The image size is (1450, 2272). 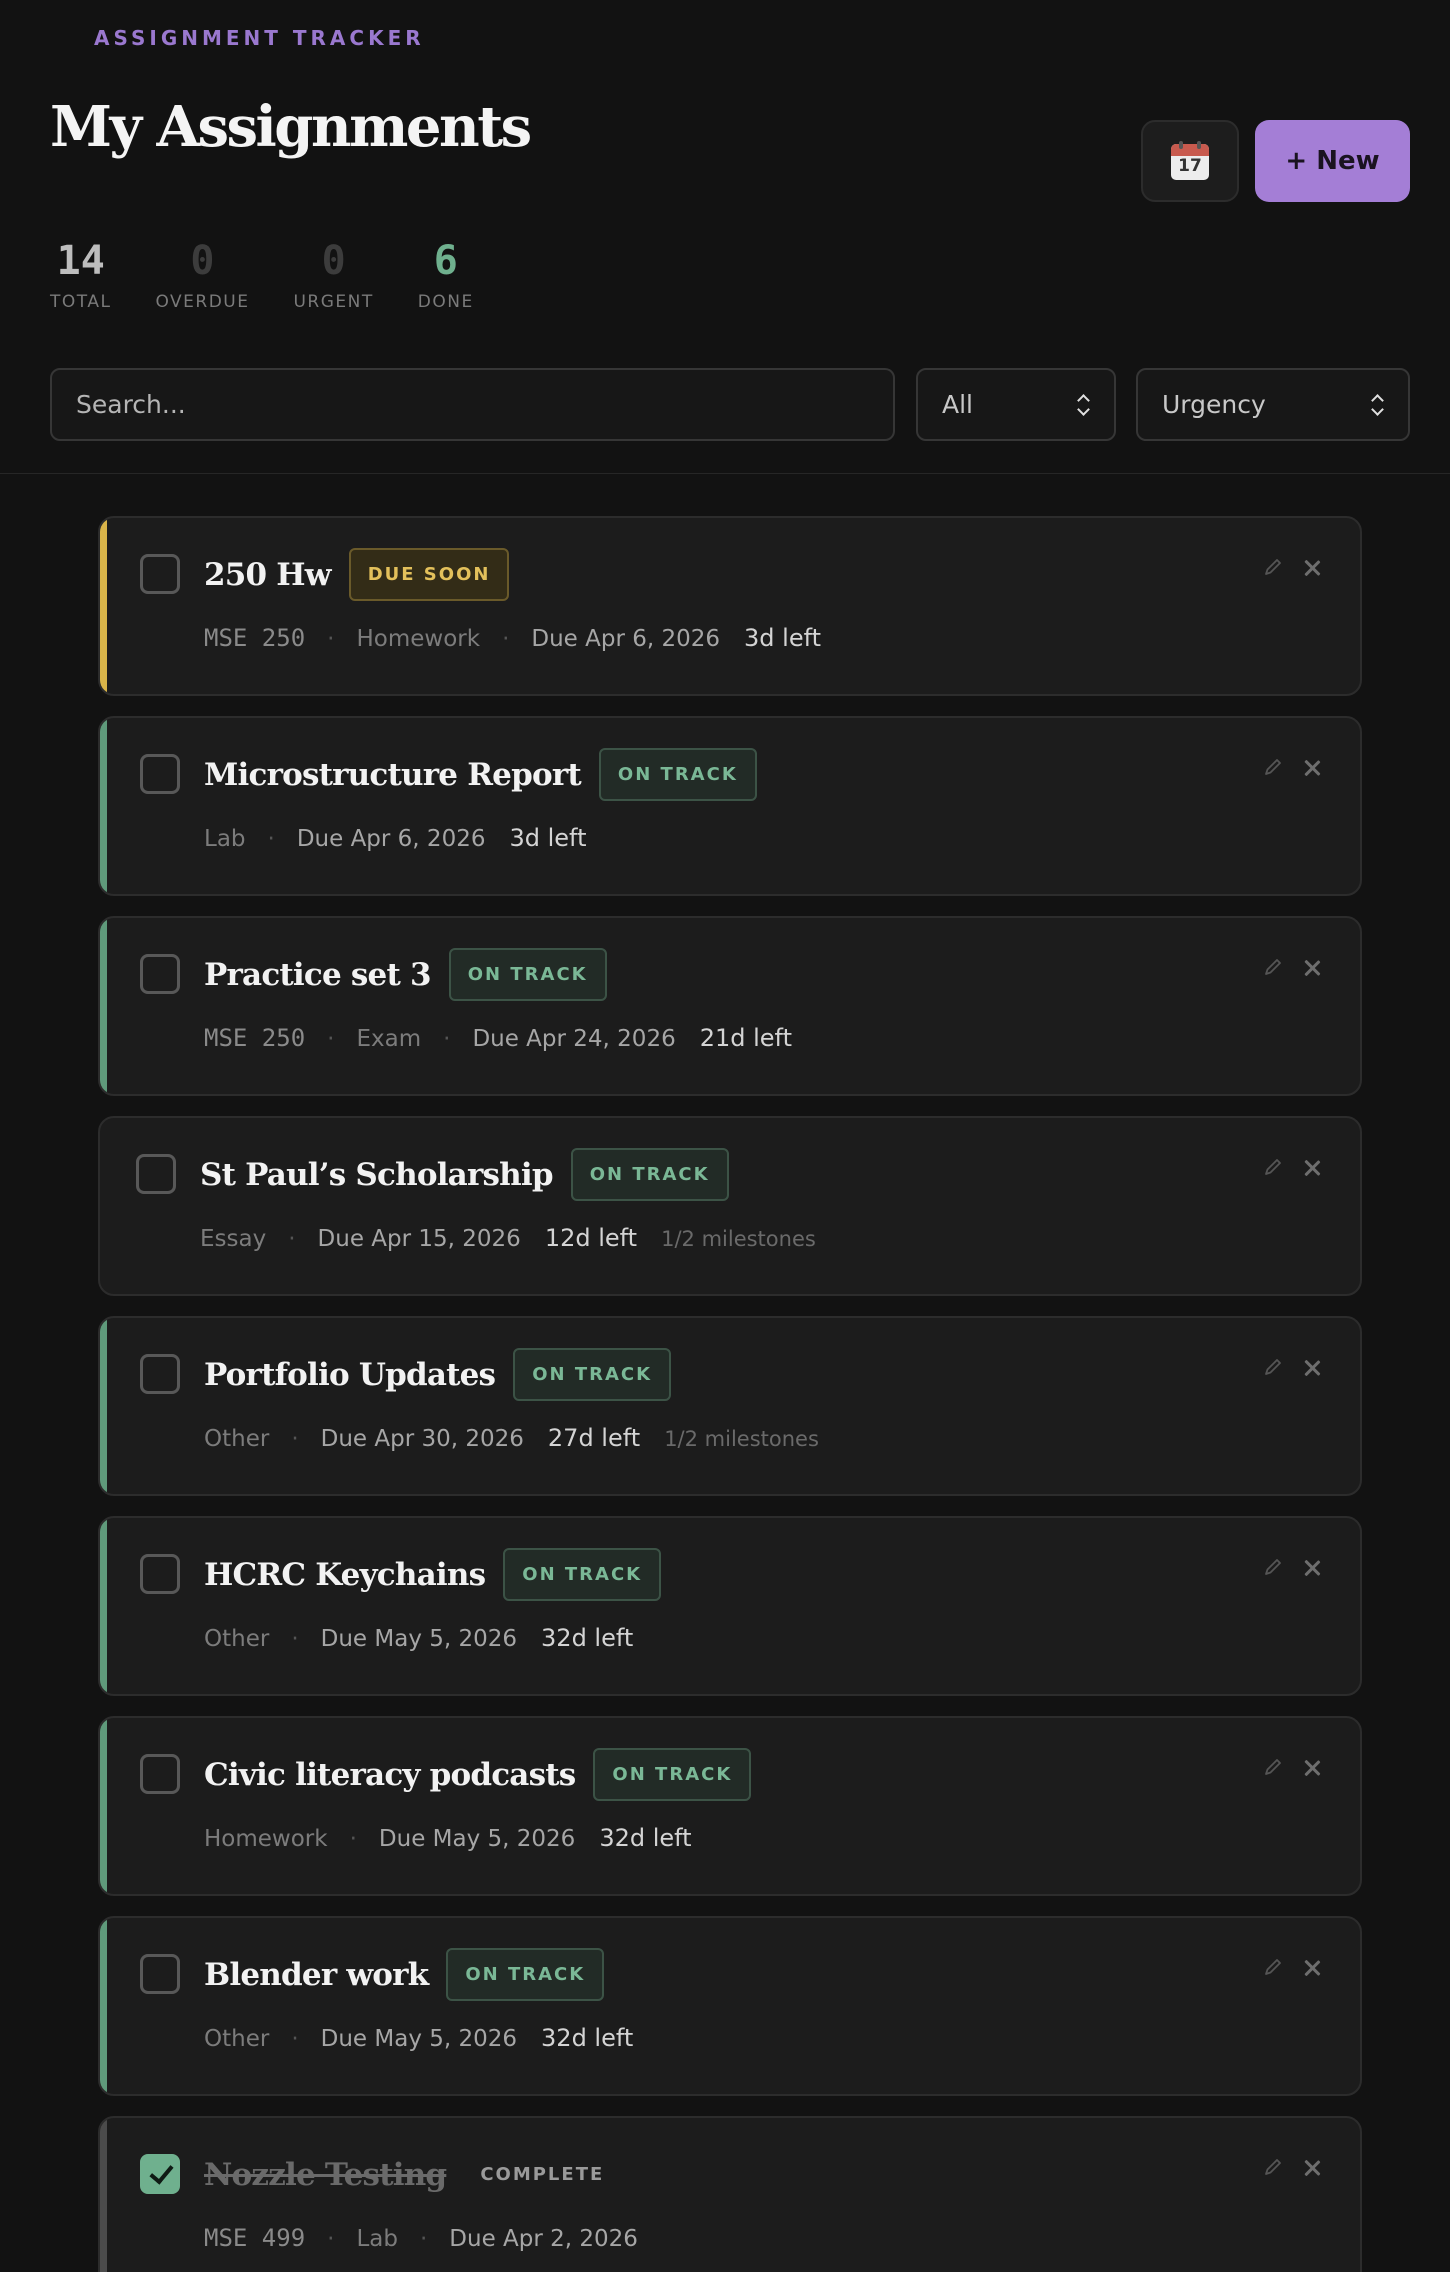 What do you see at coordinates (345, 1574) in the screenshot?
I see `assignment-title: HCRC Keychains` at bounding box center [345, 1574].